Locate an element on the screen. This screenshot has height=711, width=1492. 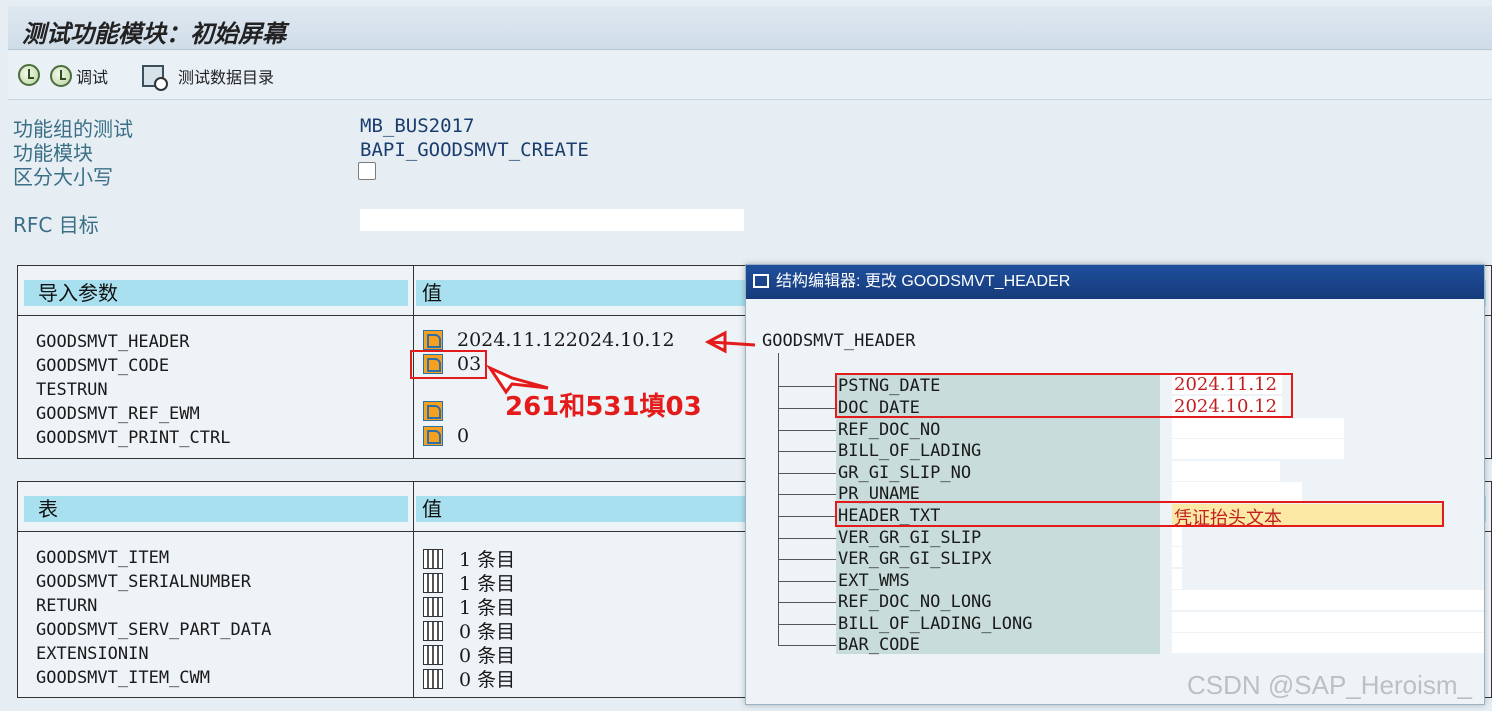
rfc-destination-label: RFC 目标 is located at coordinates (56, 225).